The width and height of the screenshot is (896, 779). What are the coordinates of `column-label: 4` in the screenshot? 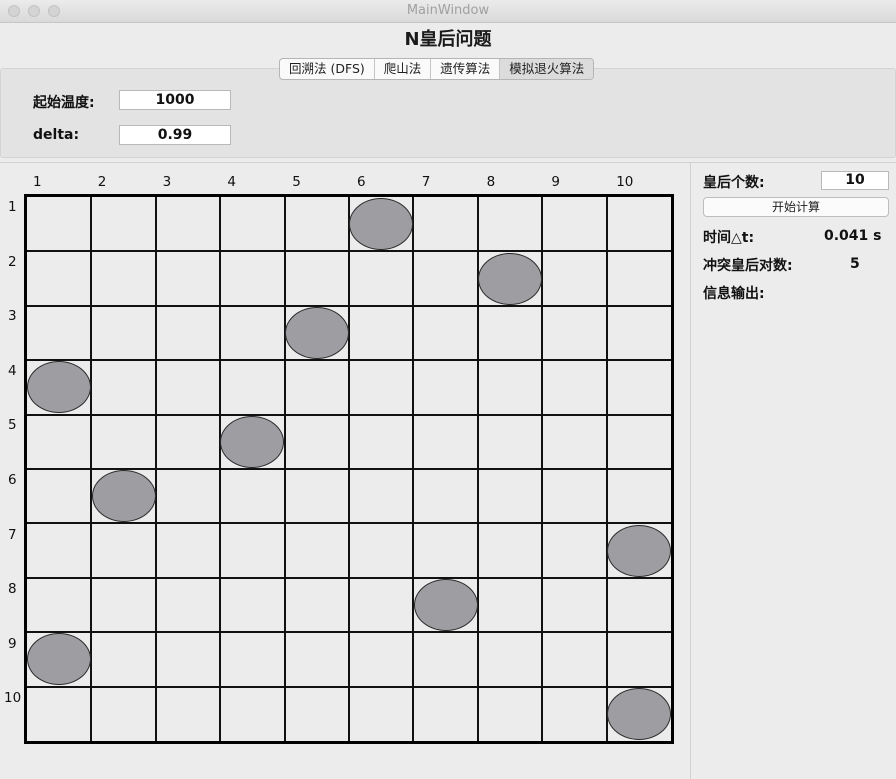 It's located at (231, 182).